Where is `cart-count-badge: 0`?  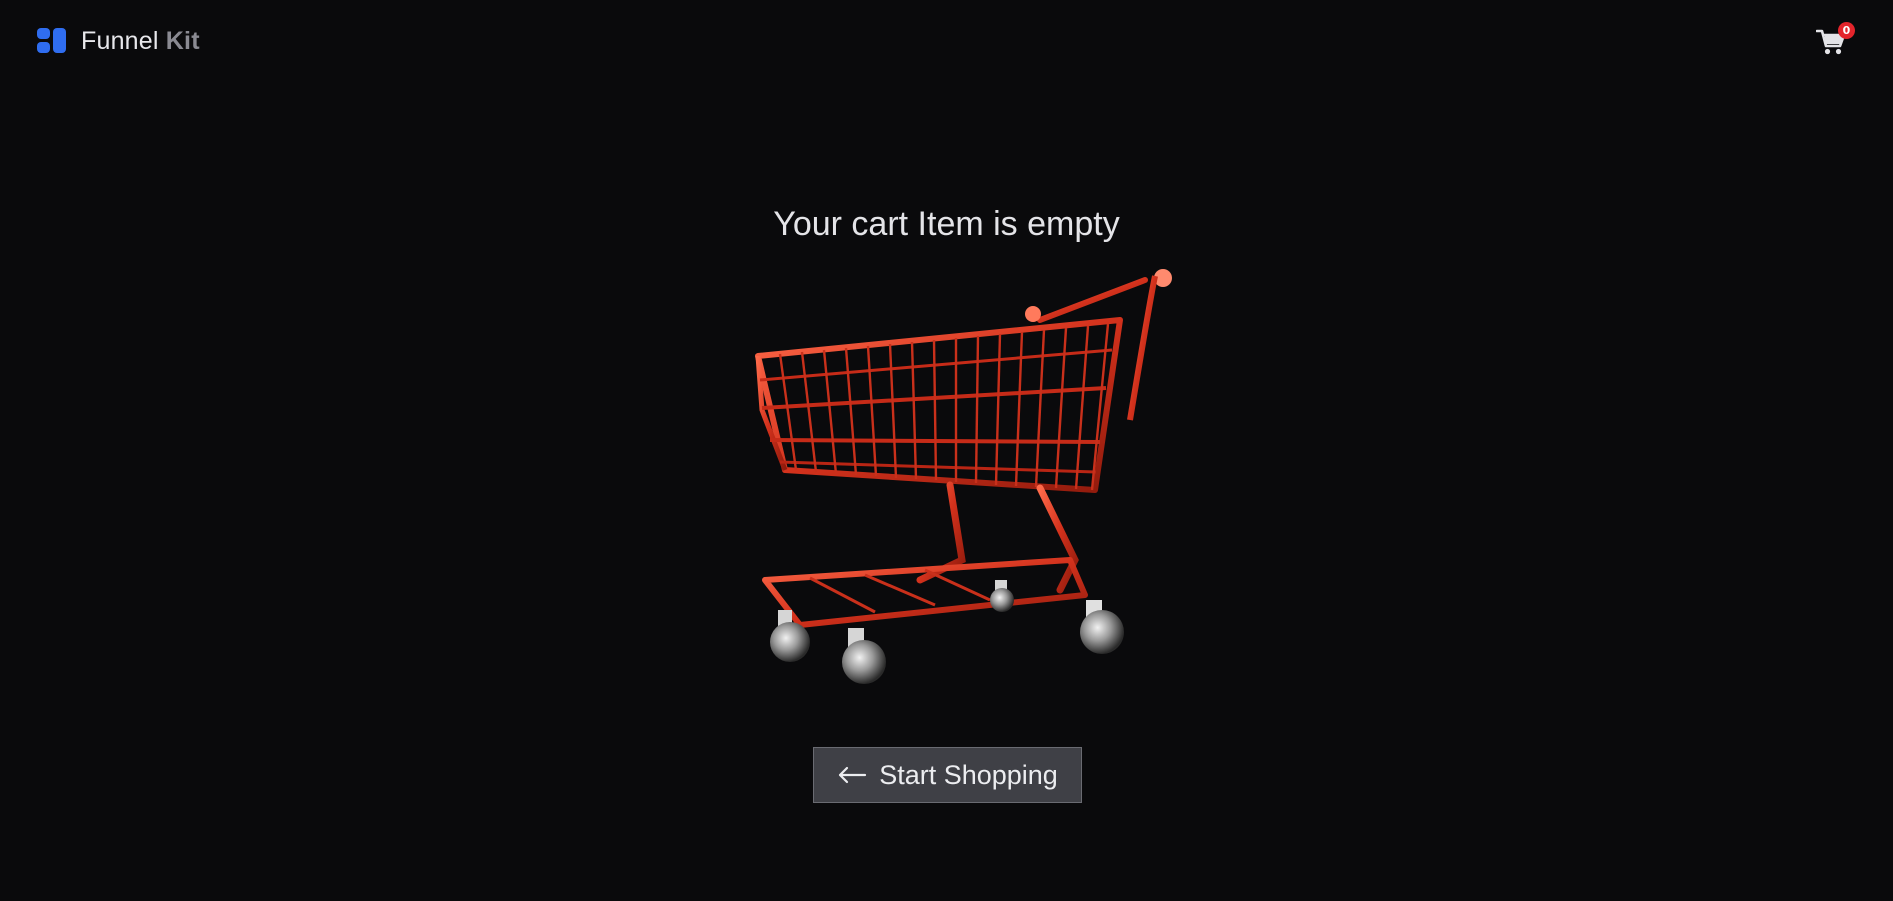 cart-count-badge: 0 is located at coordinates (1846, 30).